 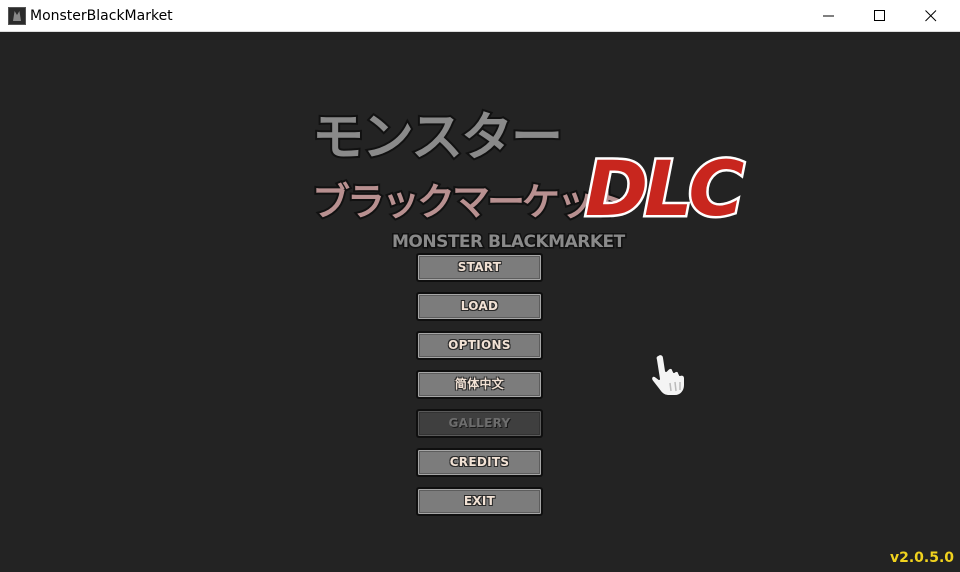 I want to click on hand-cursor-icon, so click(x=668, y=375).